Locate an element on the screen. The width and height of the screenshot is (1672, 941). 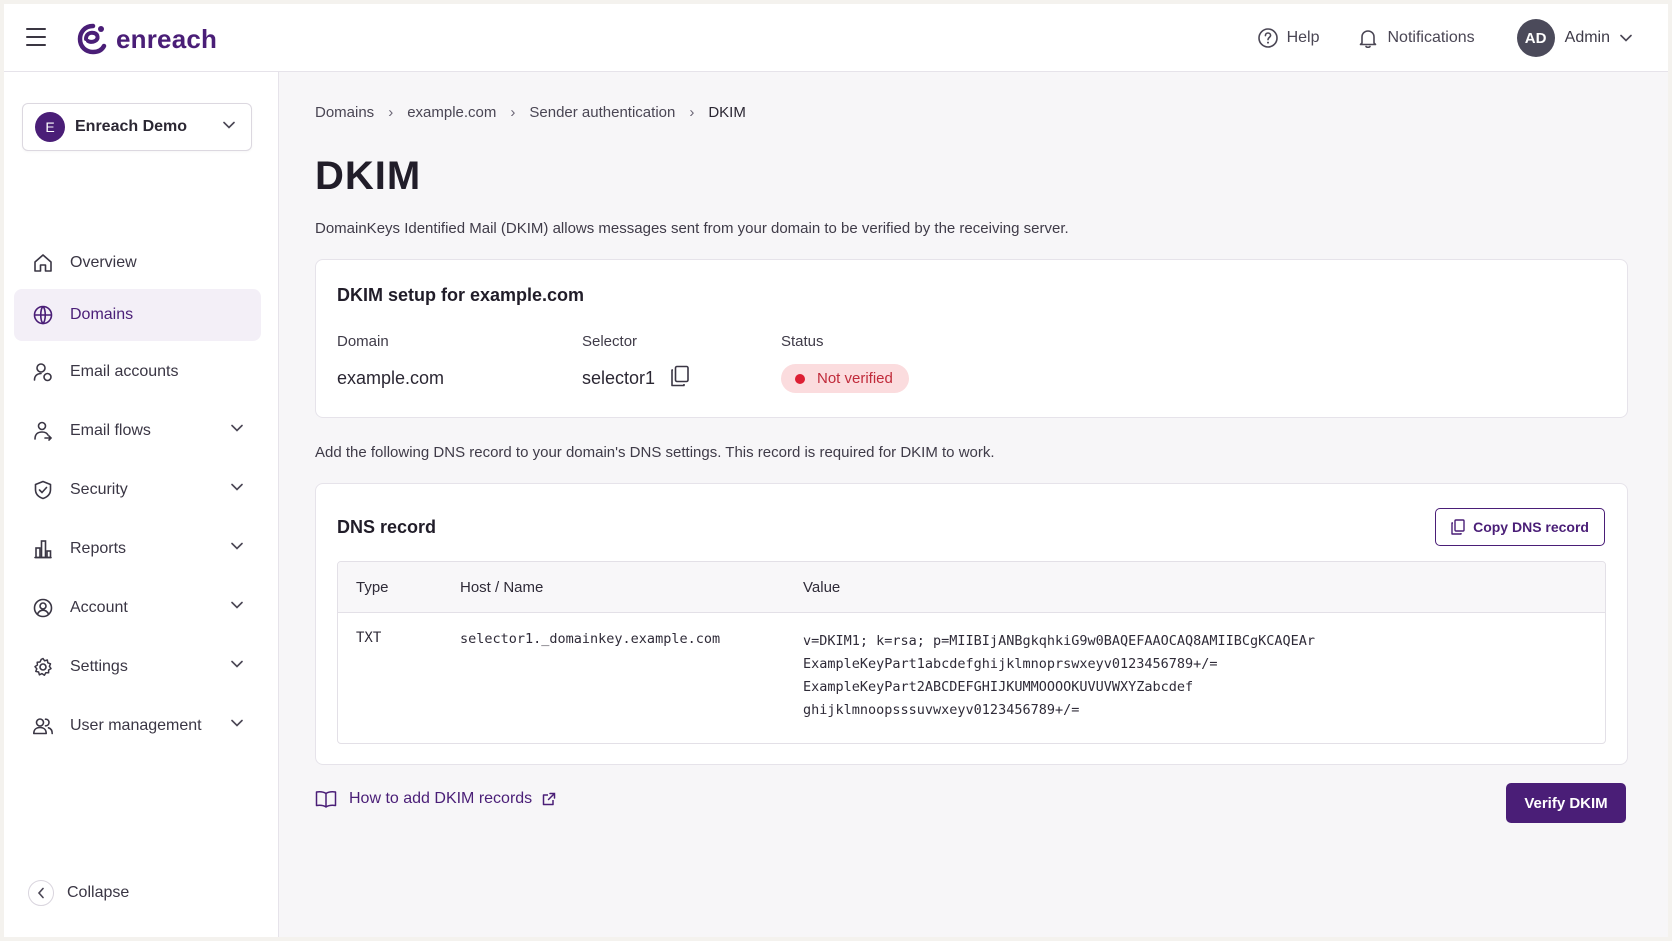
status-label: Status is located at coordinates (802, 341).